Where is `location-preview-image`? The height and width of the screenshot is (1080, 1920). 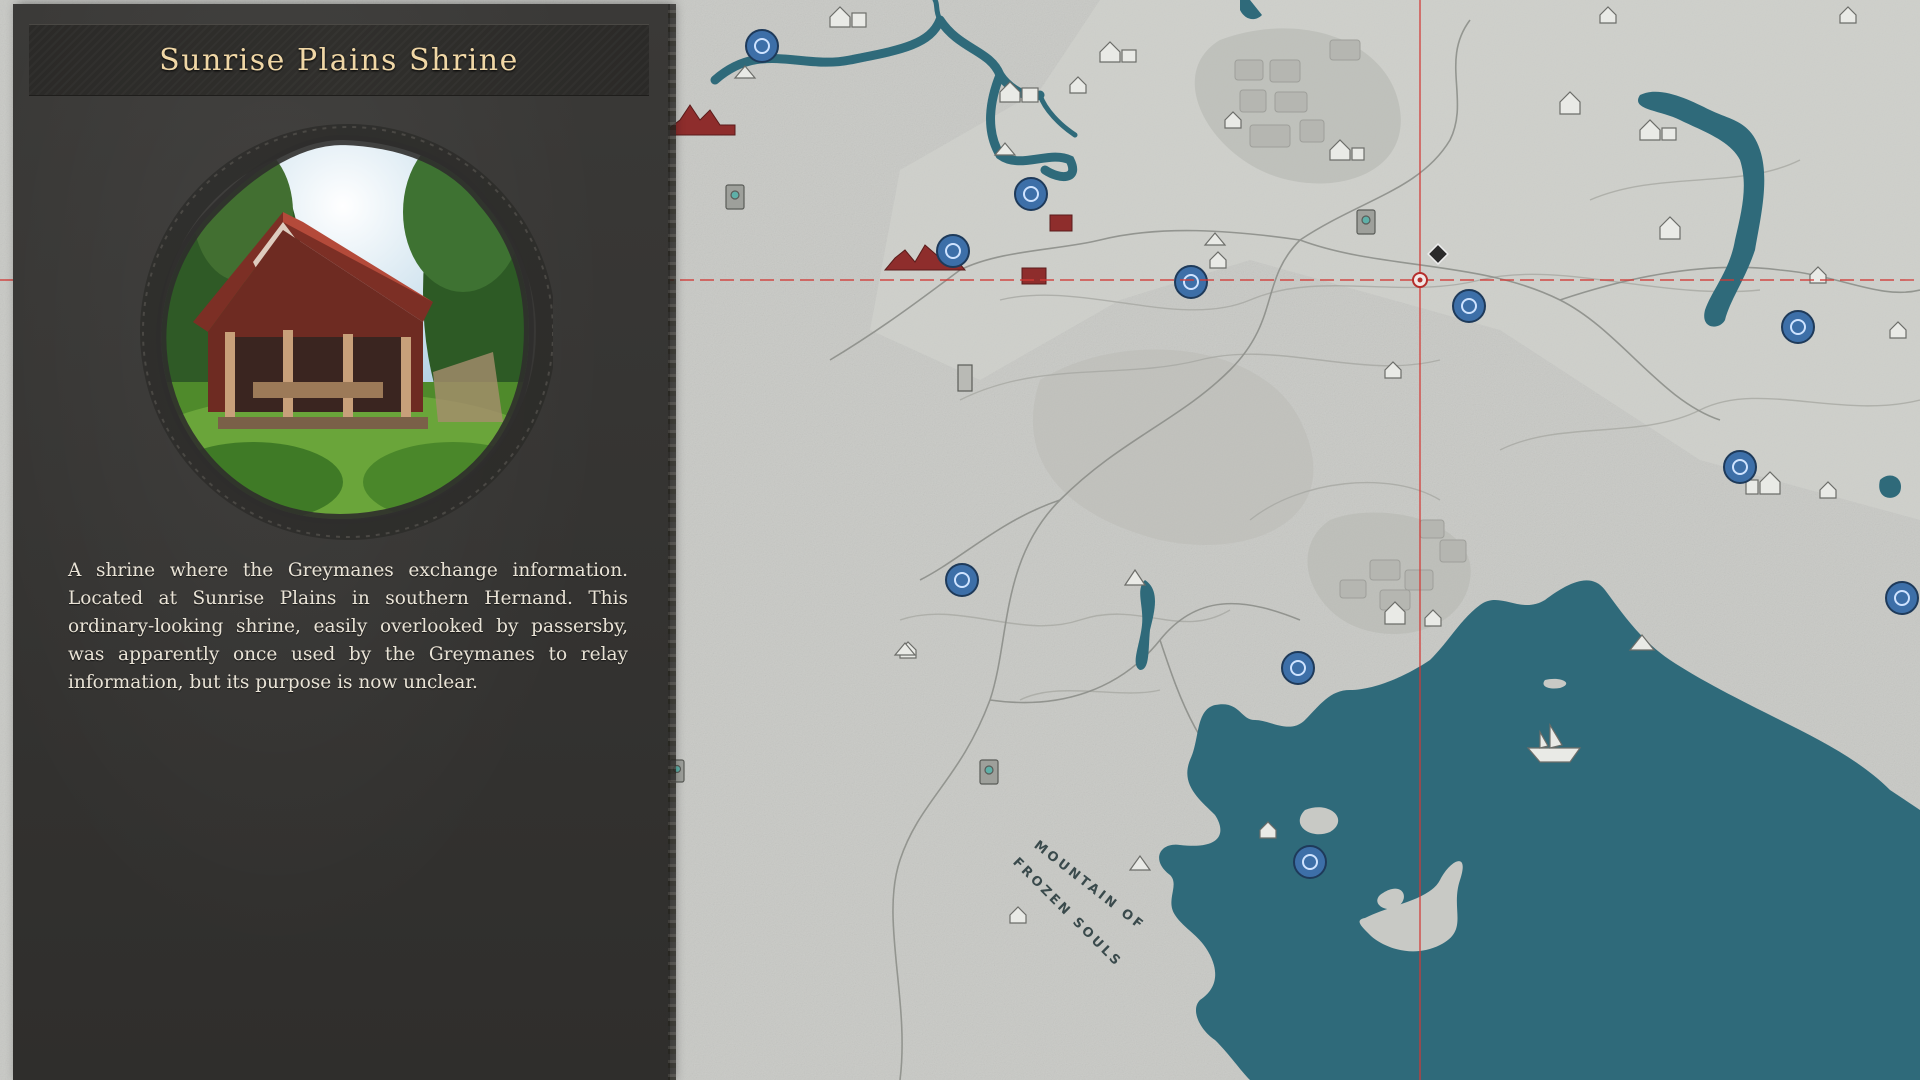 location-preview-image is located at coordinates (343, 332).